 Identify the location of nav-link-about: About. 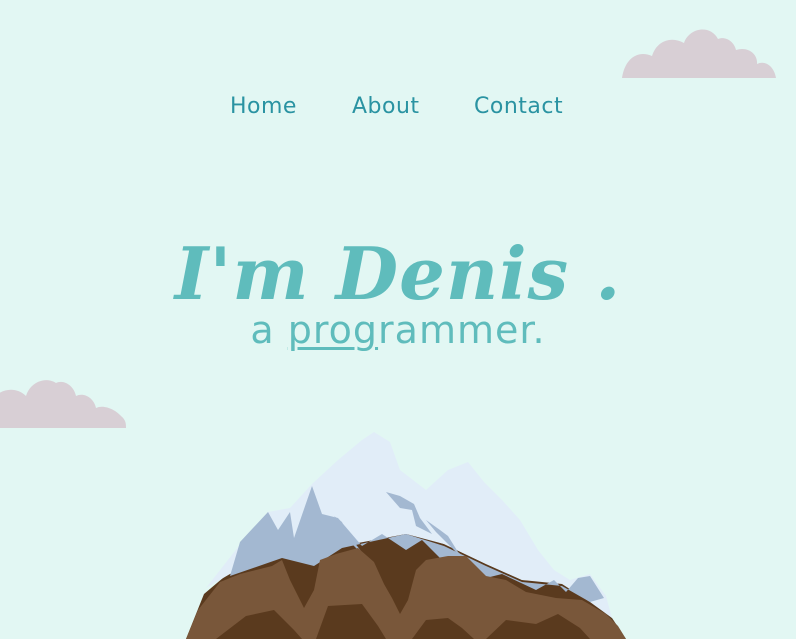
(386, 107).